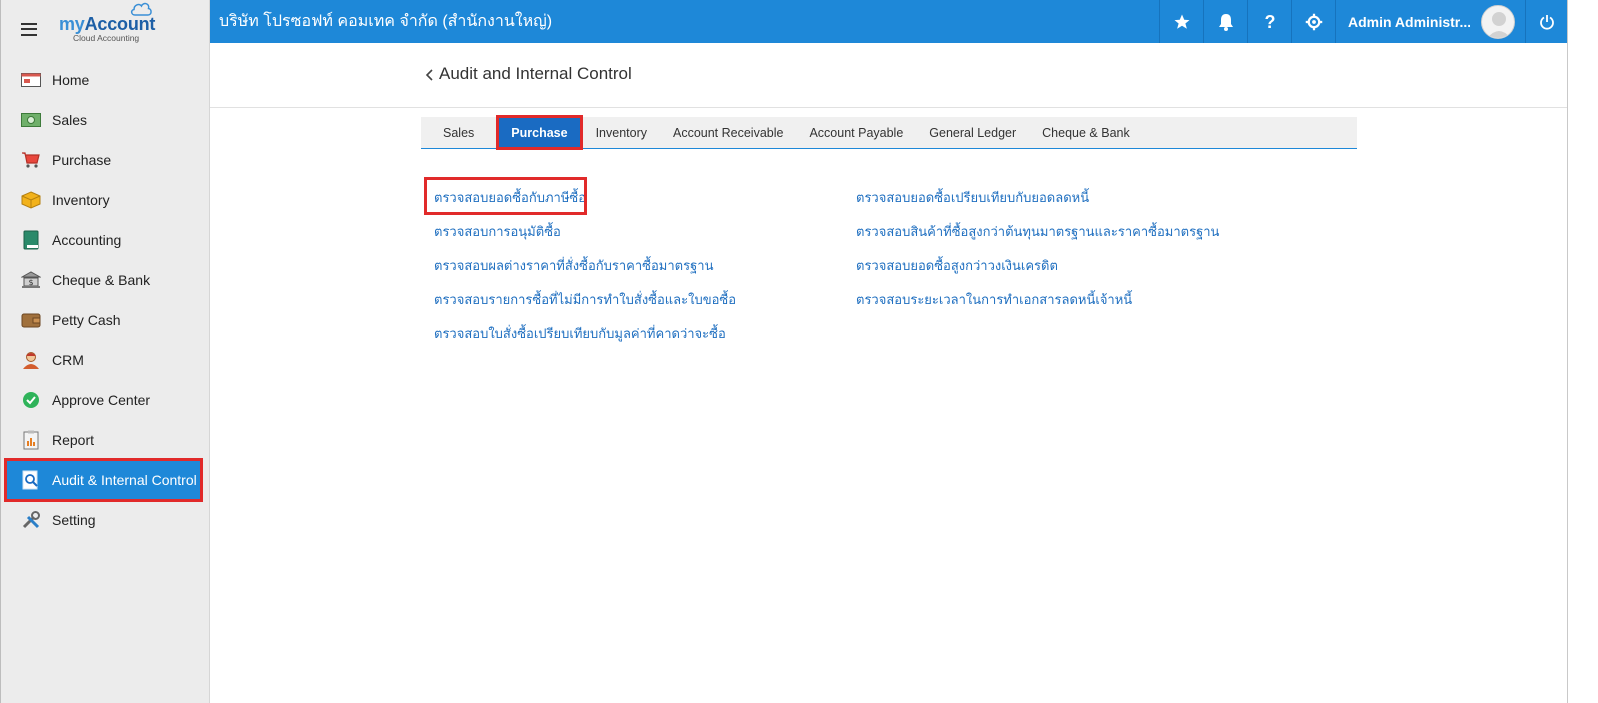 This screenshot has height=703, width=1598. I want to click on sidebar-item-label: Sales, so click(70, 120).